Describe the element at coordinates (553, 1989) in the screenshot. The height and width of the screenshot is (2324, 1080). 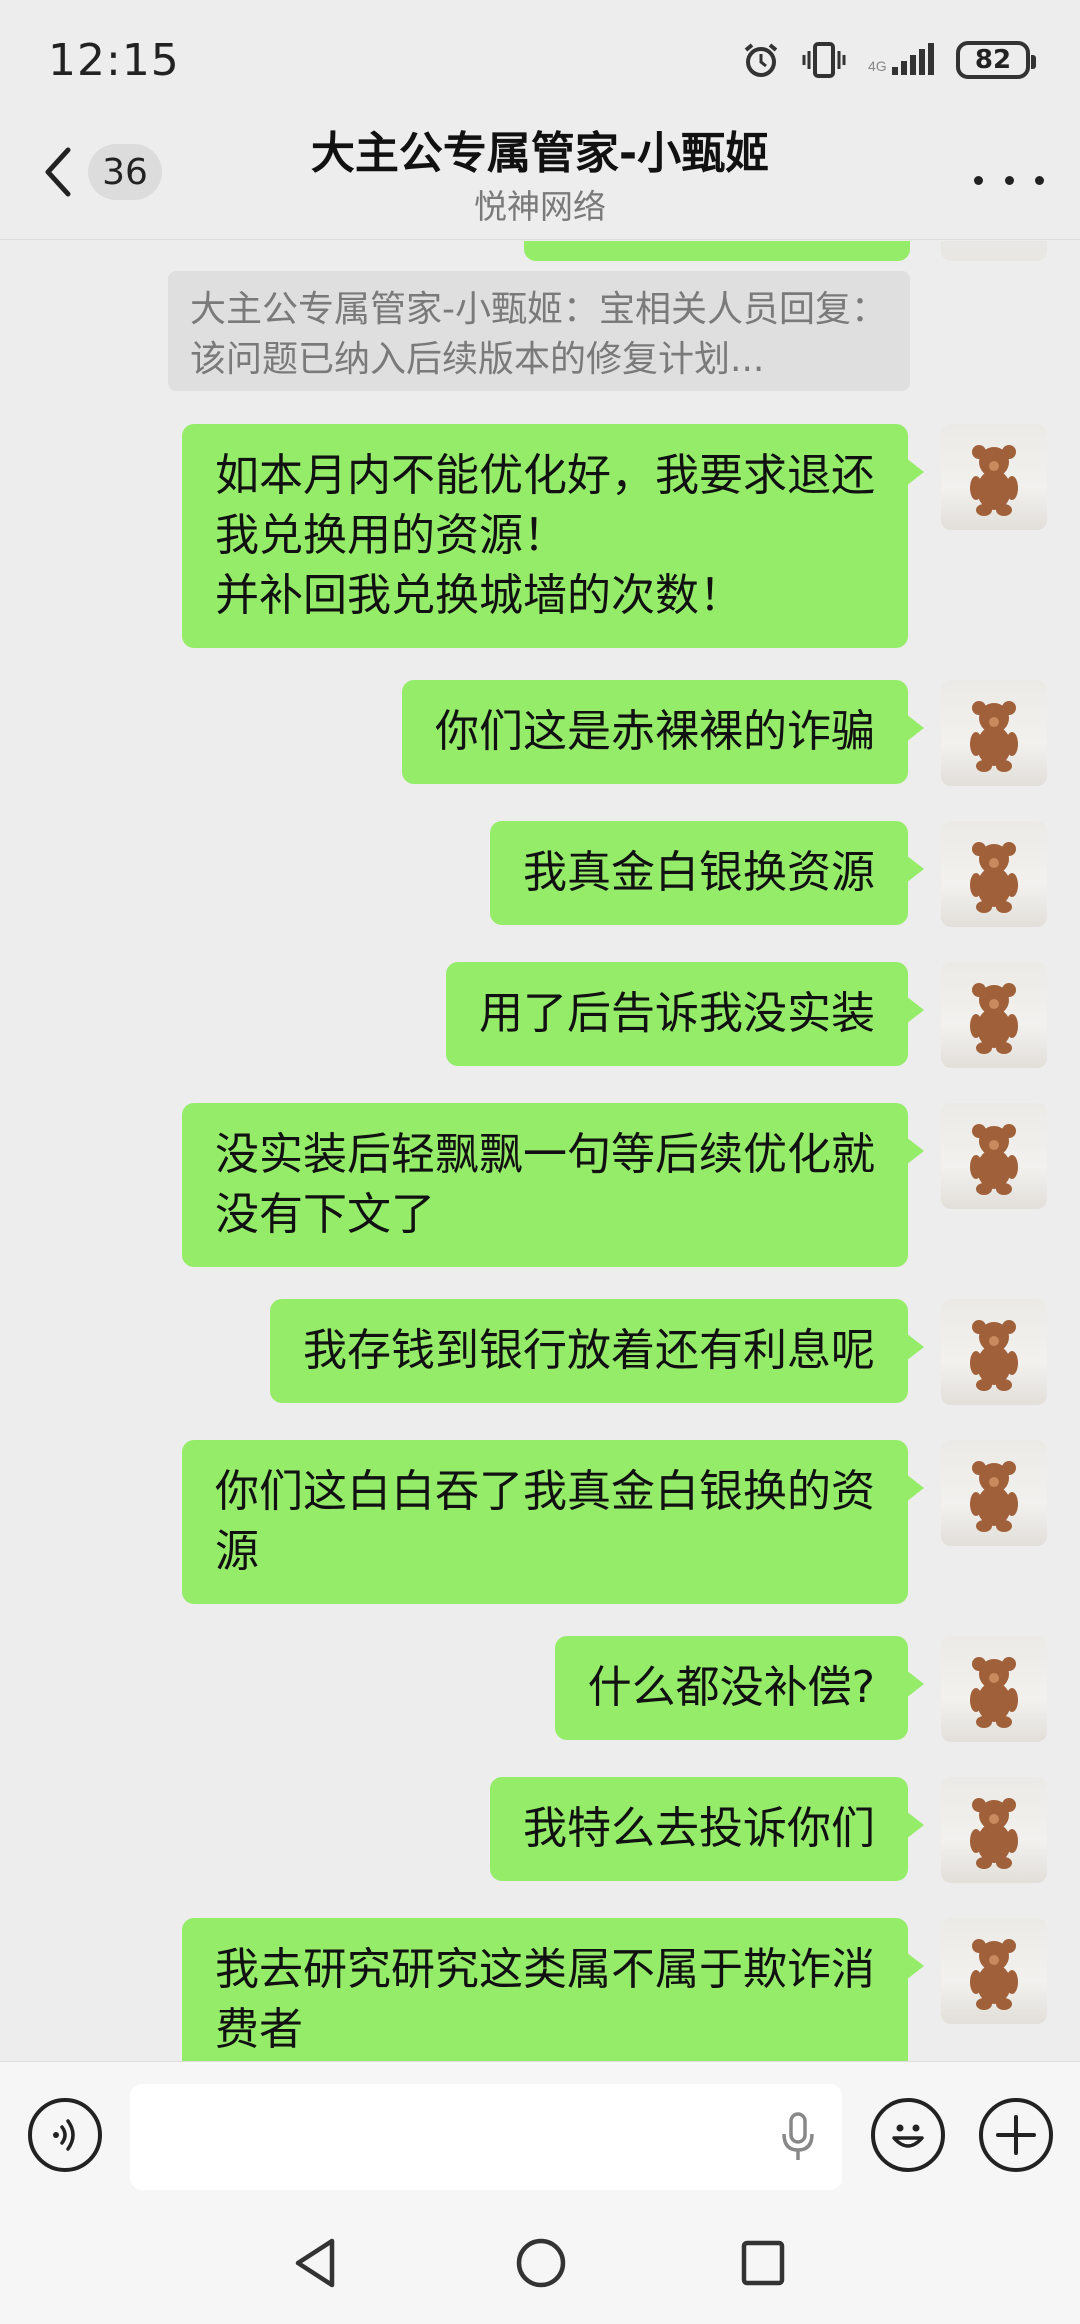
I see `message-bubble: 我去研究研究这类属不属于欺诈消 费者` at that location.